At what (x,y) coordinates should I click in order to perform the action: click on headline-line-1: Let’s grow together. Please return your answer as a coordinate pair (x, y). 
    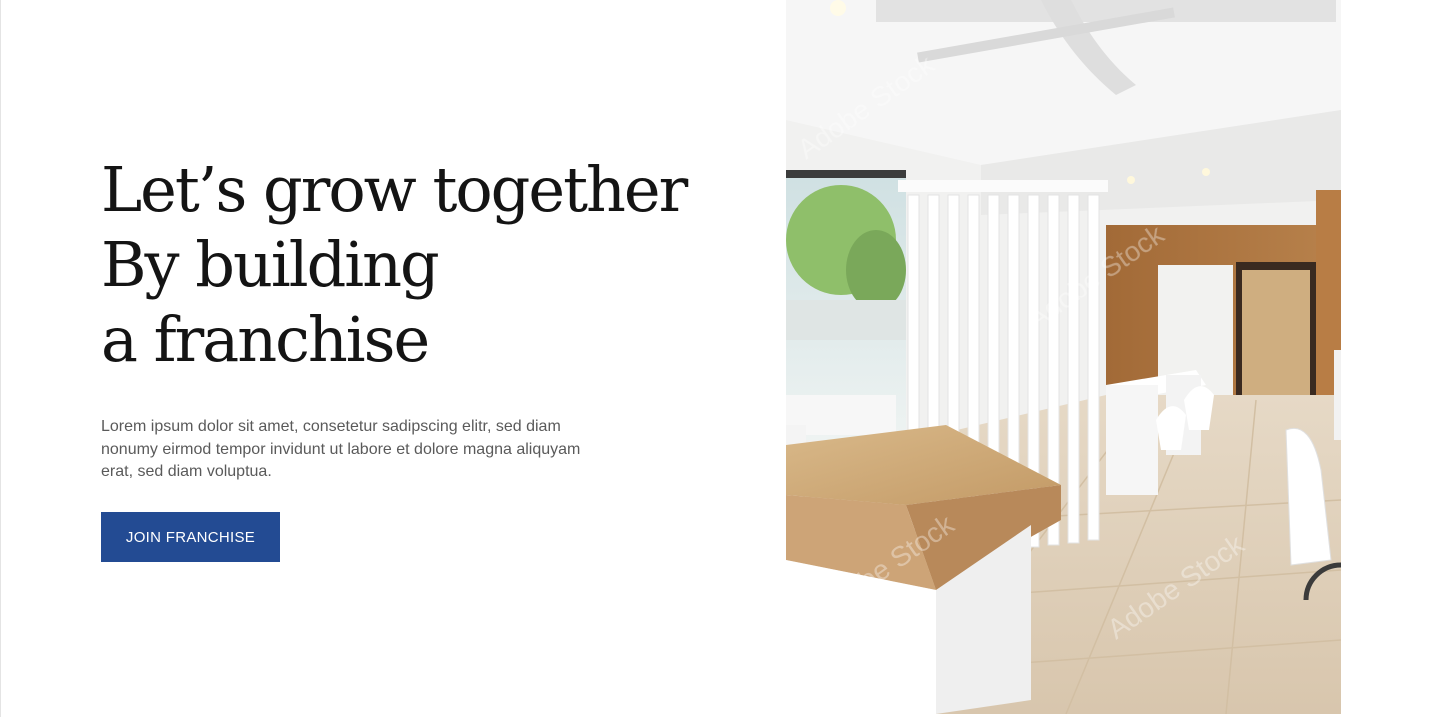
    Looking at the image, I should click on (394, 189).